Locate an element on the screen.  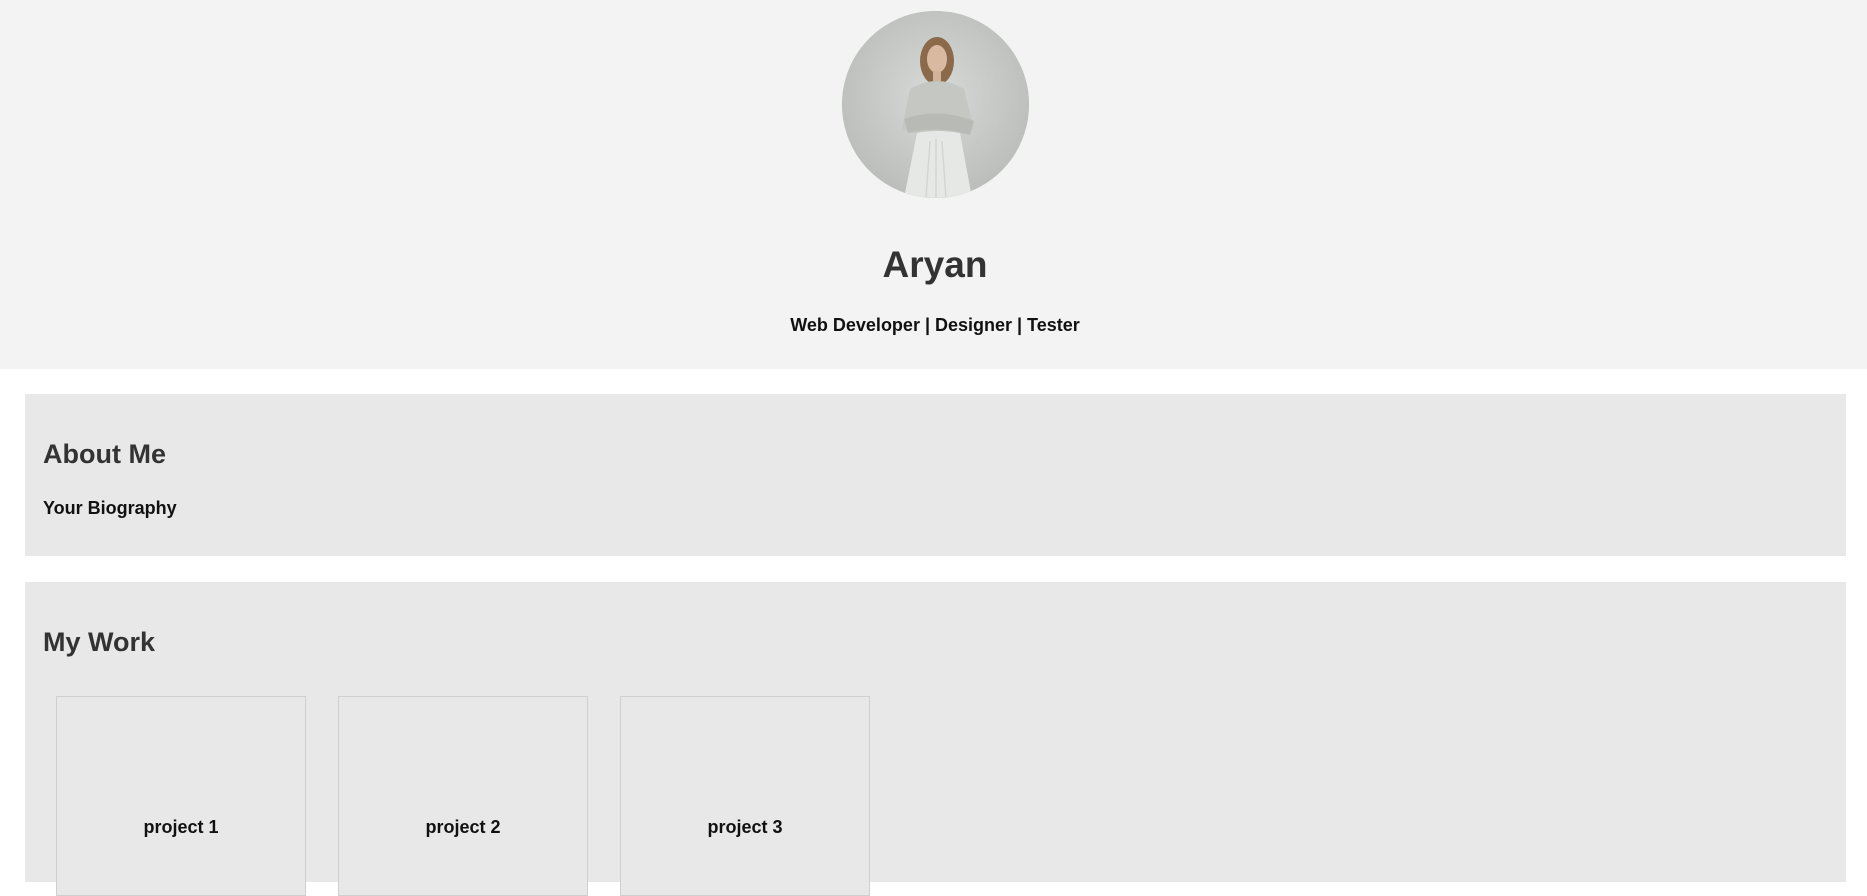
project-title: project 1 is located at coordinates (181, 827).